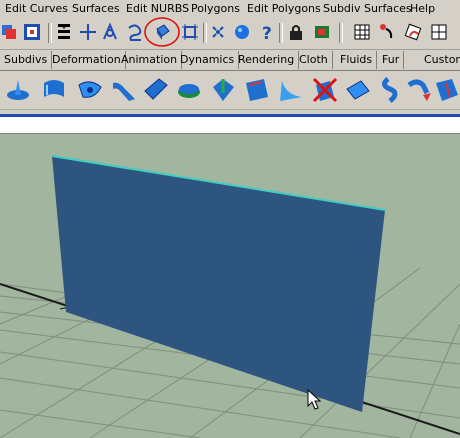 The width and height of the screenshot is (460, 438). I want to click on render-settings-icon, so click(362, 32).